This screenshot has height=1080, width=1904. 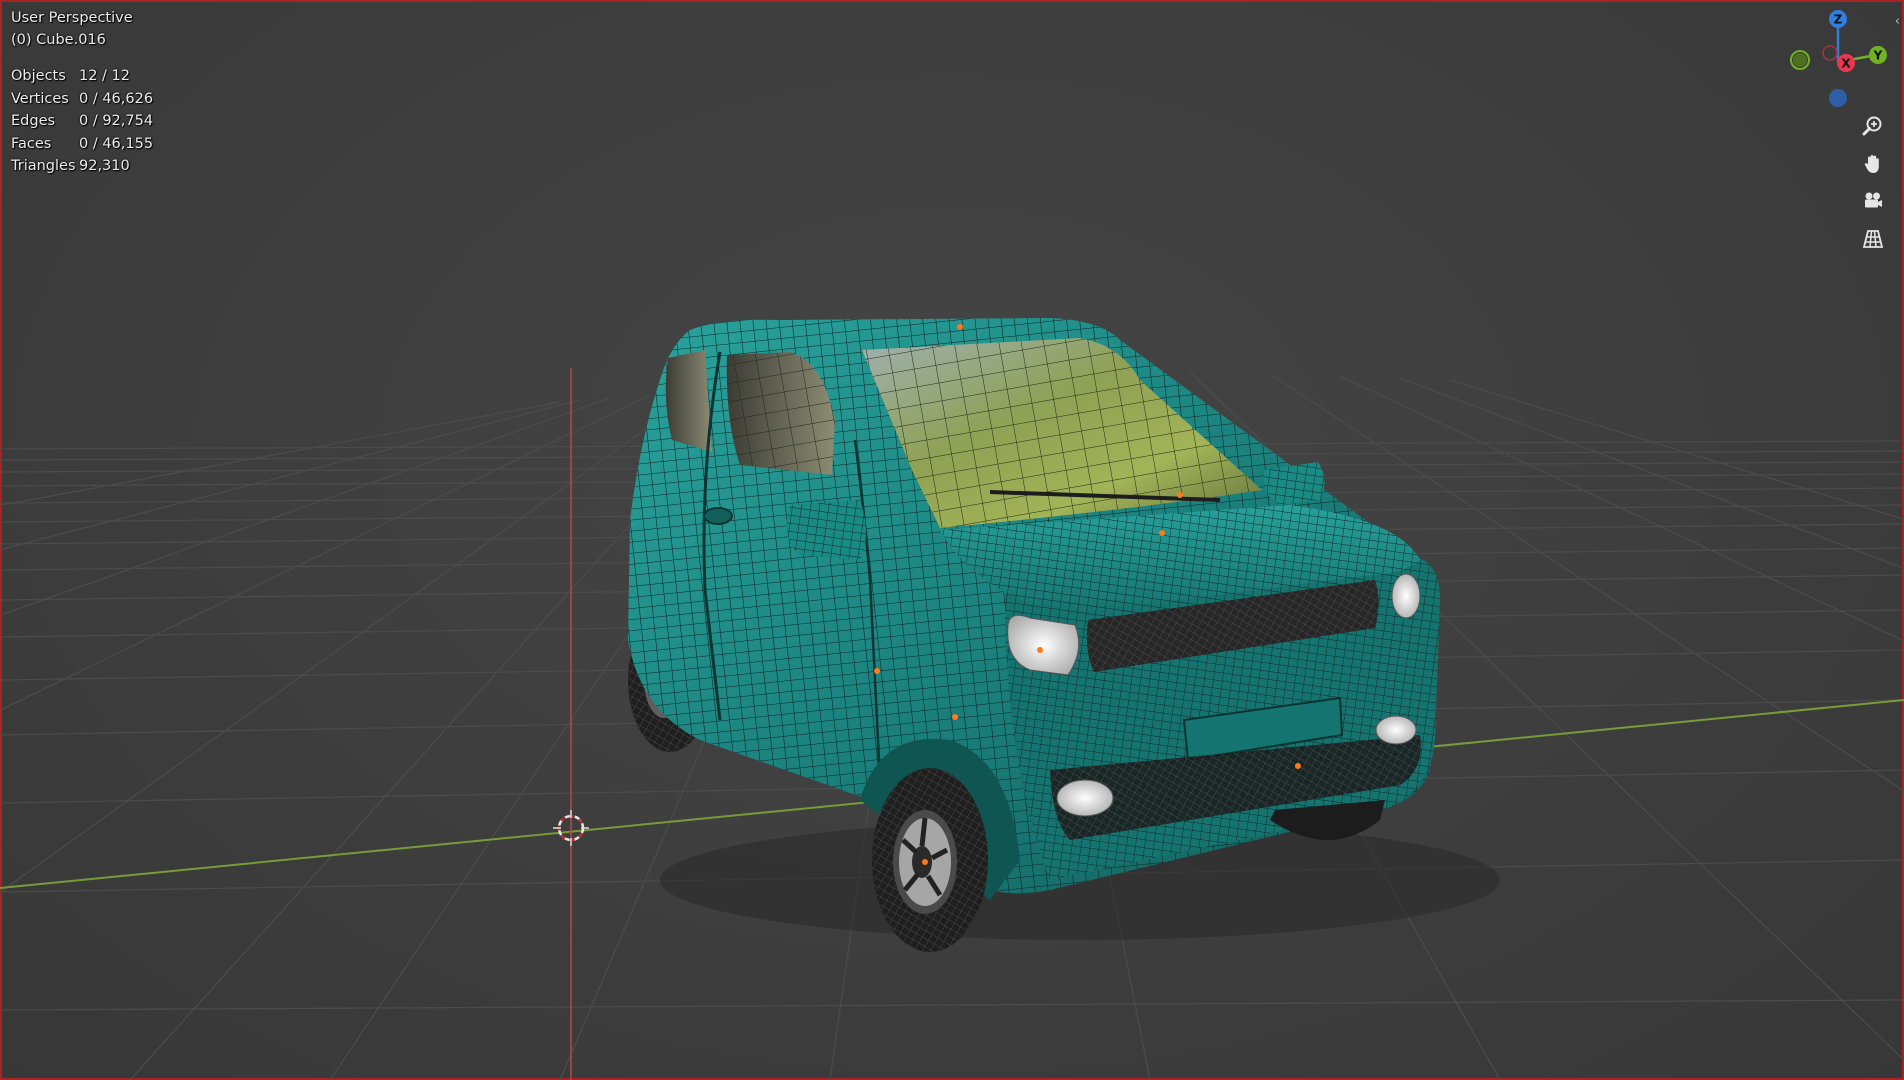 I want to click on stat-label: Edges, so click(x=33, y=121).